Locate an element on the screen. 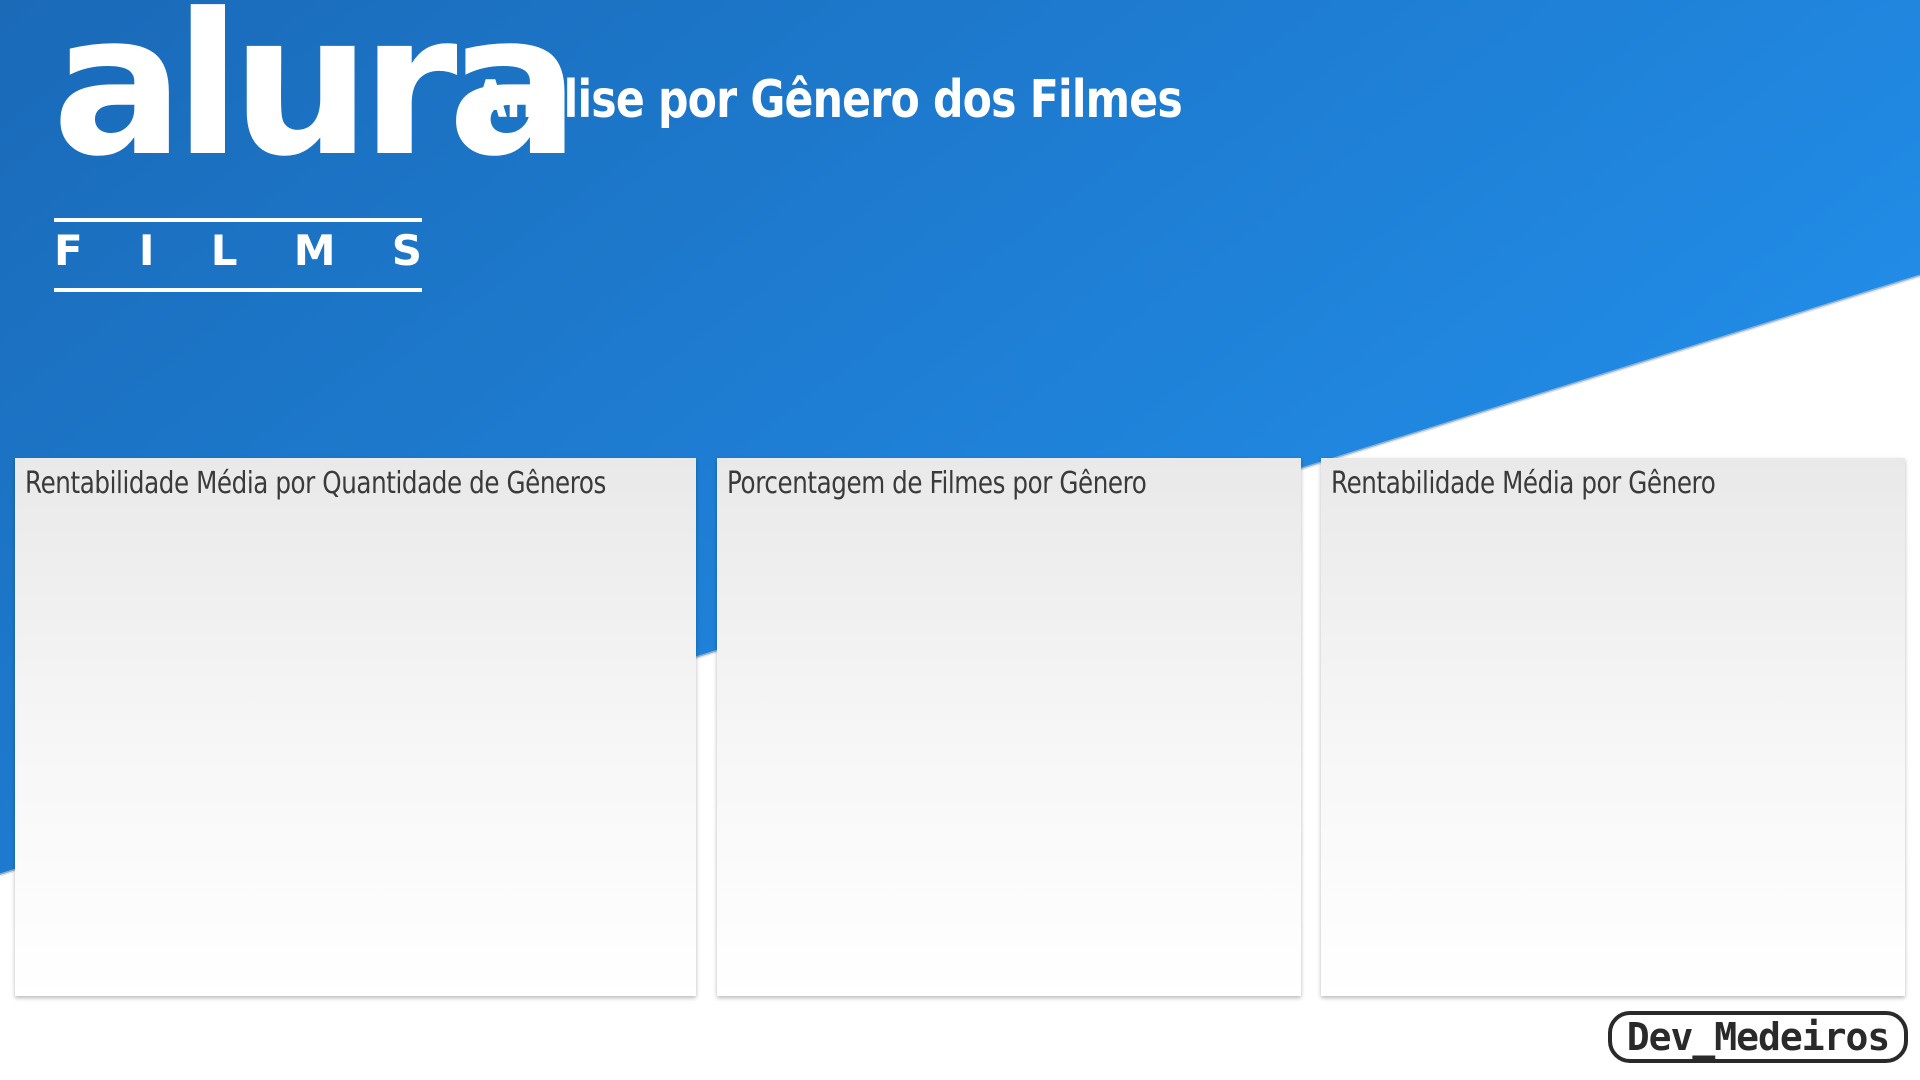 This screenshot has width=1920, height=1080. logo-divider-top is located at coordinates (238, 220).